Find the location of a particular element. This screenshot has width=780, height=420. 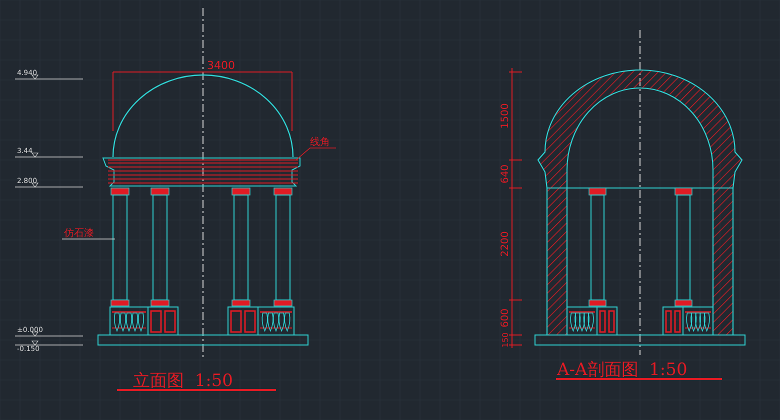

view-title: 立面图 1:50 is located at coordinates (183, 381).